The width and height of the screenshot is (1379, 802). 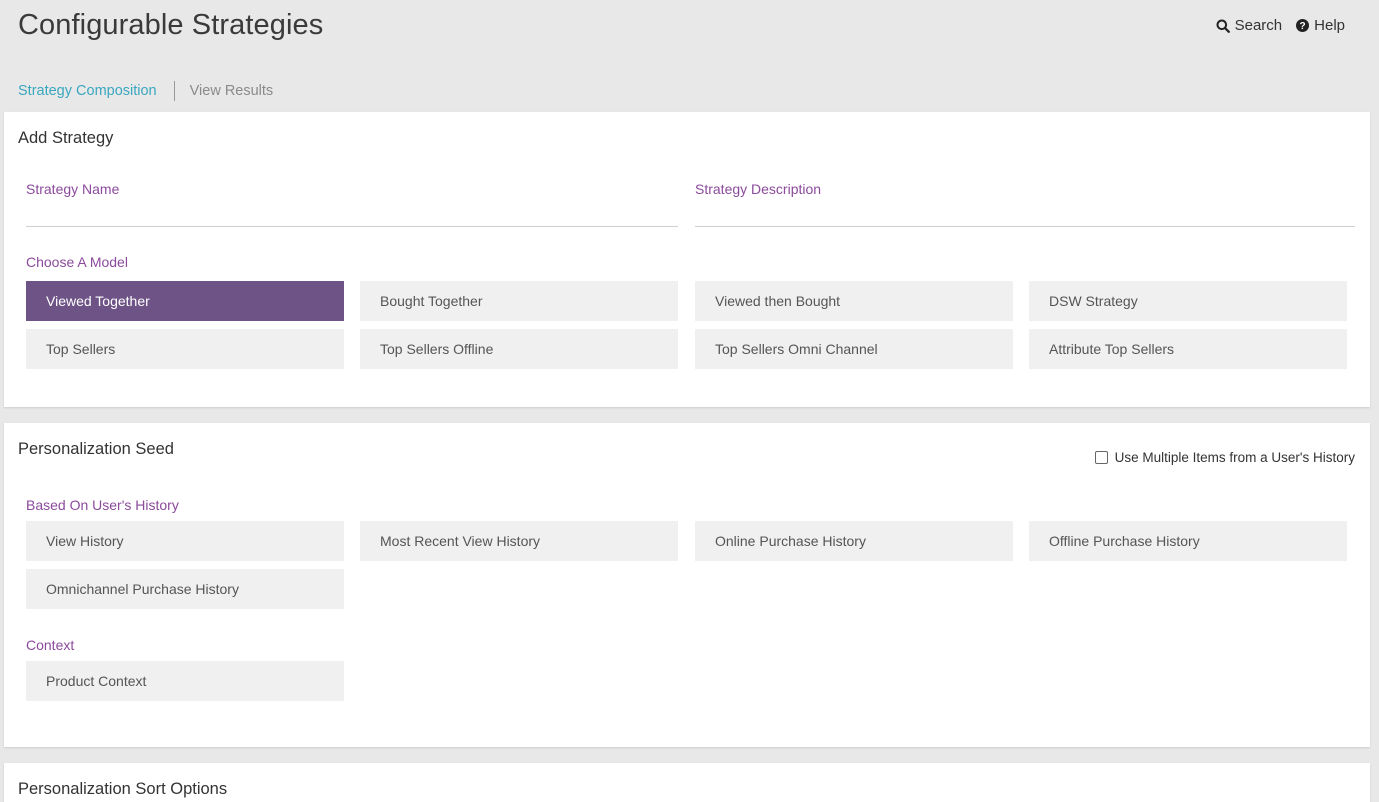 I want to click on history-option-most-recent-view: Most Recent View History, so click(x=519, y=541).